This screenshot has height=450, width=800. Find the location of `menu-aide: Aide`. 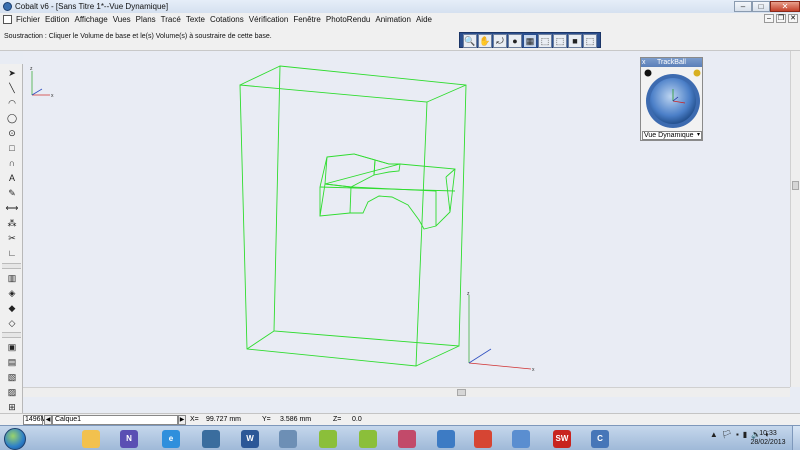

menu-aide: Aide is located at coordinates (426, 19).